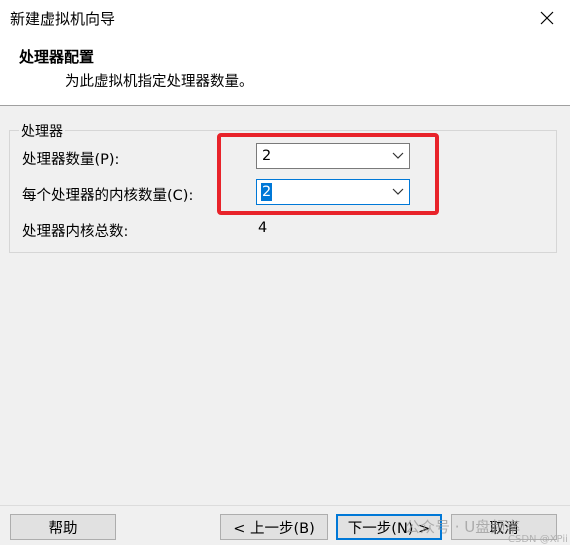 This screenshot has width=570, height=551. I want to click on help-button: 帮助, so click(63, 527).